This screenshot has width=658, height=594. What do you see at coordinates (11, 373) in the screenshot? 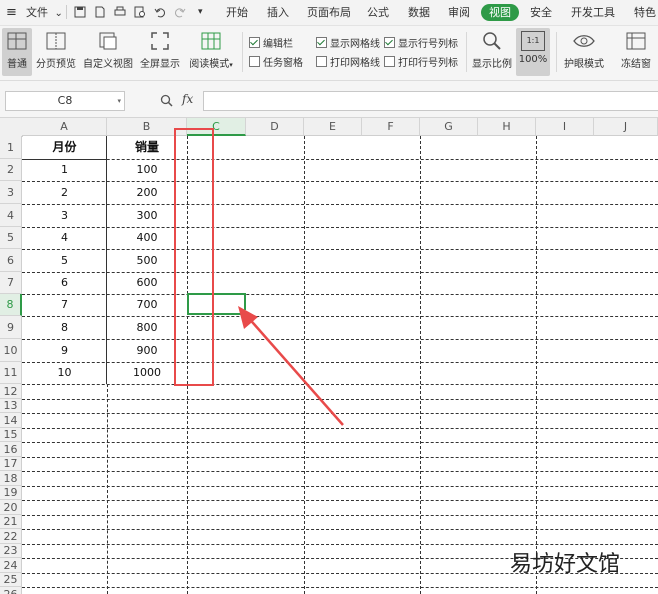
I see `row-header-11: 11` at bounding box center [11, 373].